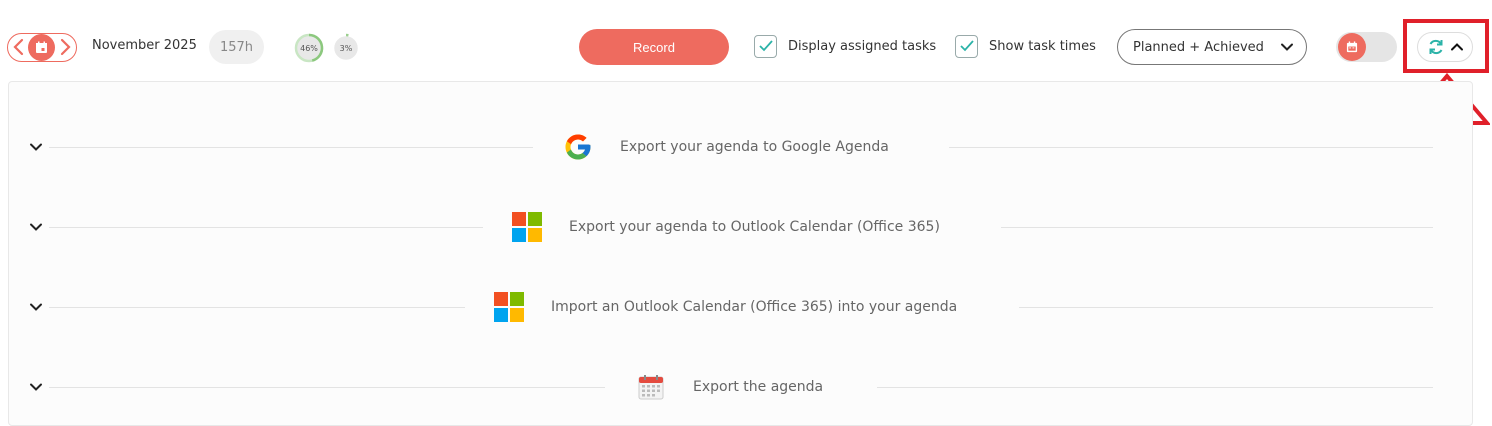 The width and height of the screenshot is (1492, 426). I want to click on progress-ring-achieved: 46%, so click(309, 48).